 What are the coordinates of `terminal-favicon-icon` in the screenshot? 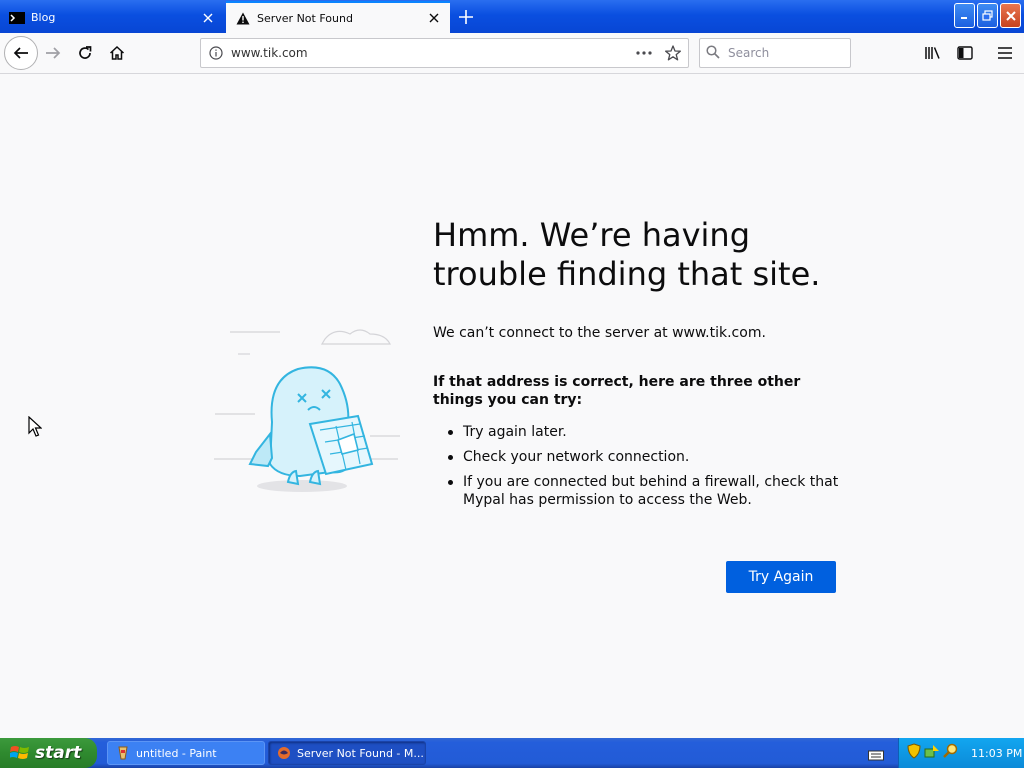 It's located at (17, 18).